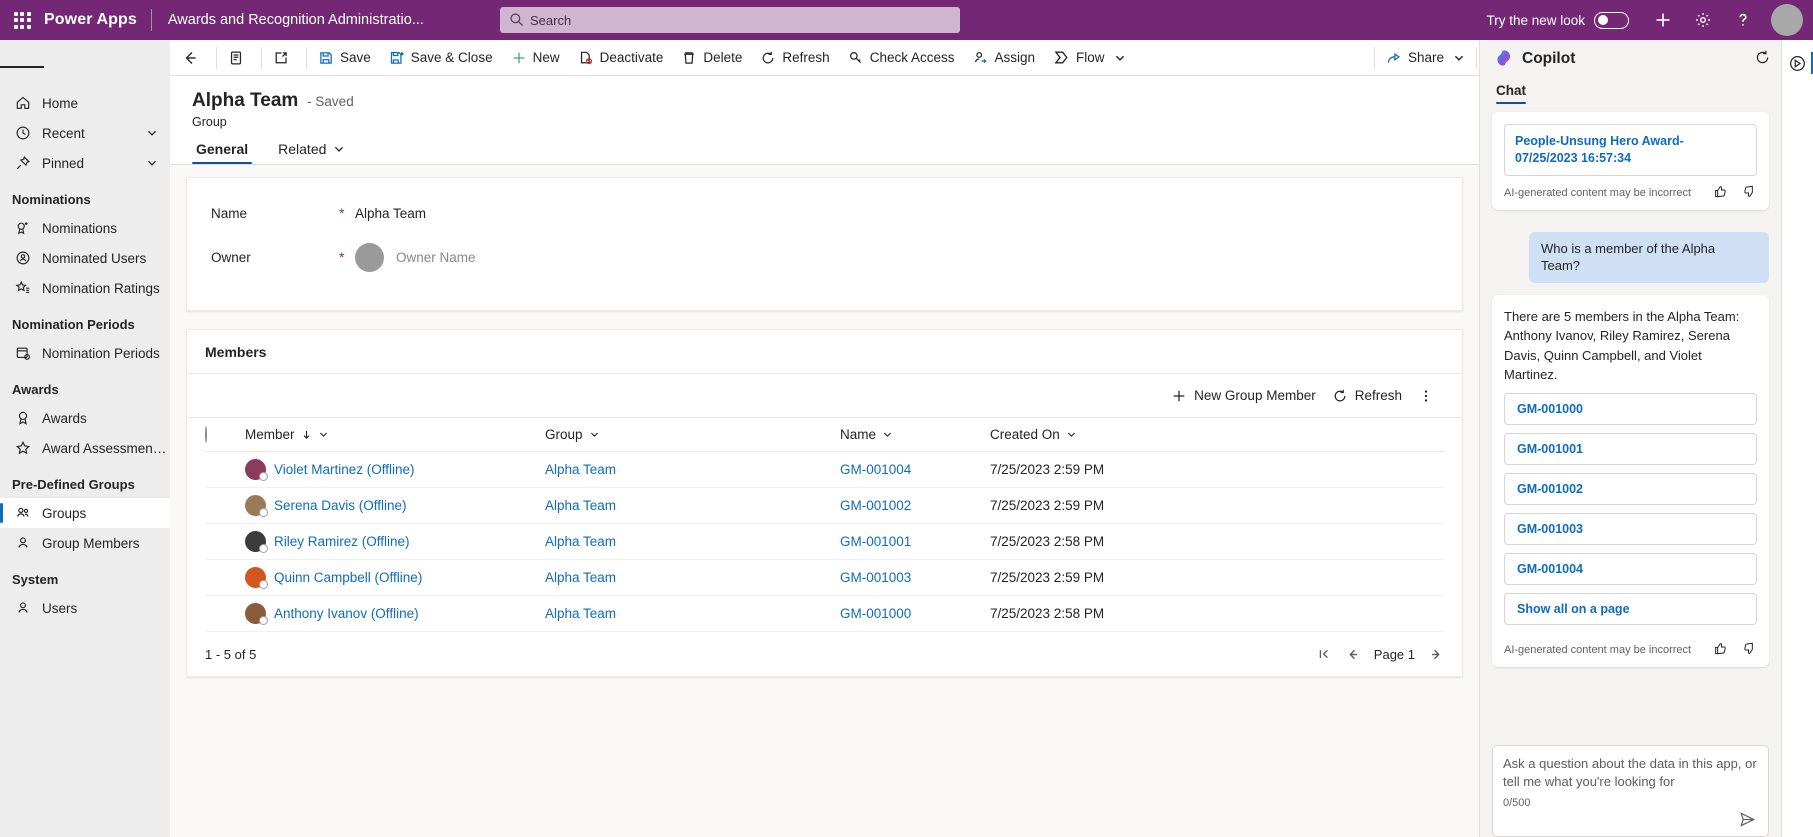 The image size is (1813, 837). I want to click on cell-name: GM-001004, so click(915, 469).